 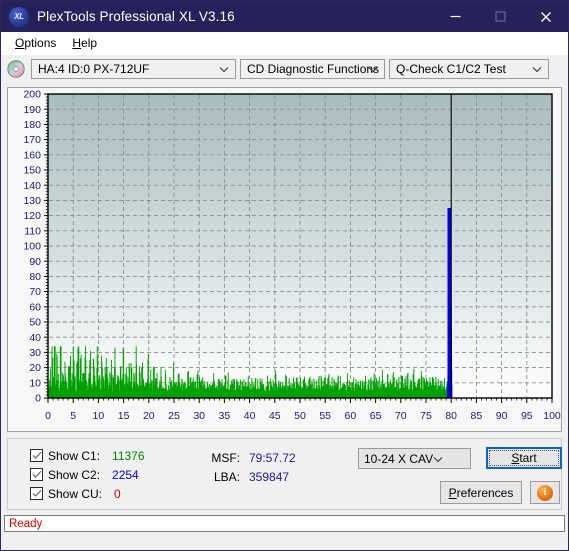 What do you see at coordinates (40, 43) in the screenshot?
I see `menu-options-label: ptions` at bounding box center [40, 43].